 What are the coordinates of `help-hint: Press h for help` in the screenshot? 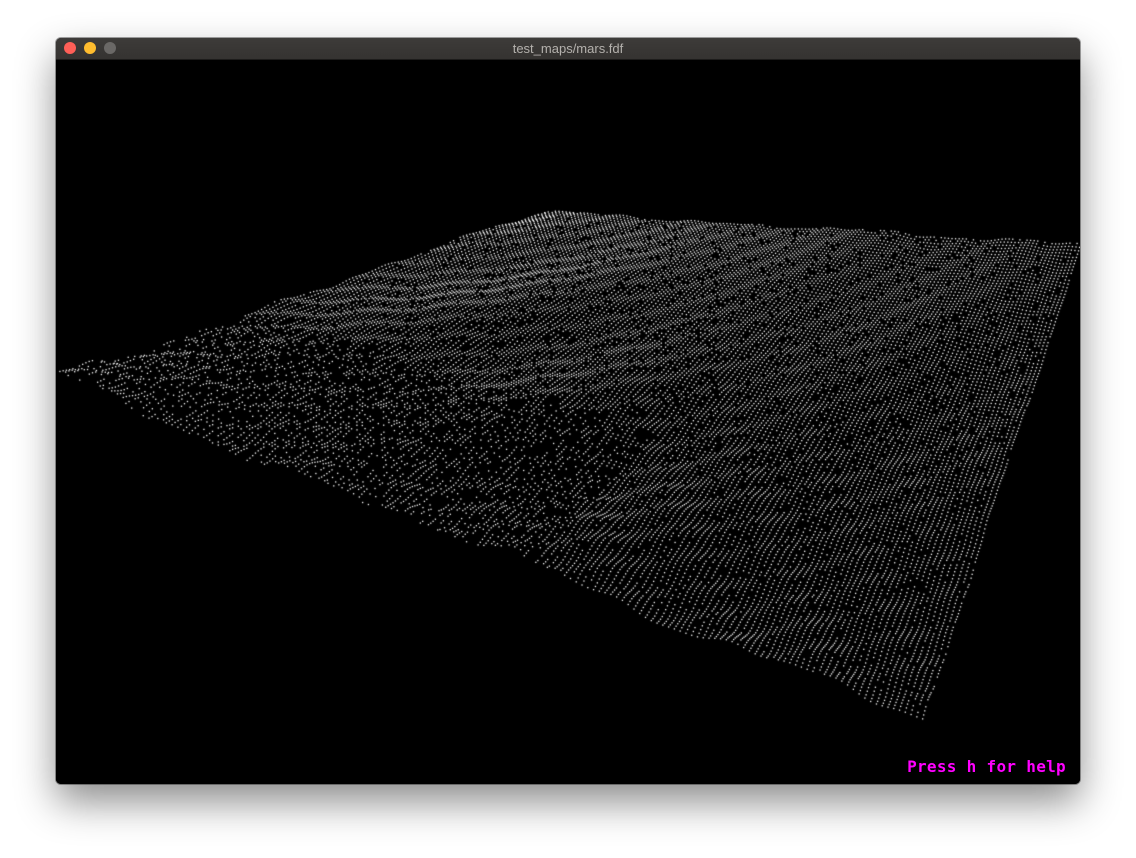 It's located at (986, 766).